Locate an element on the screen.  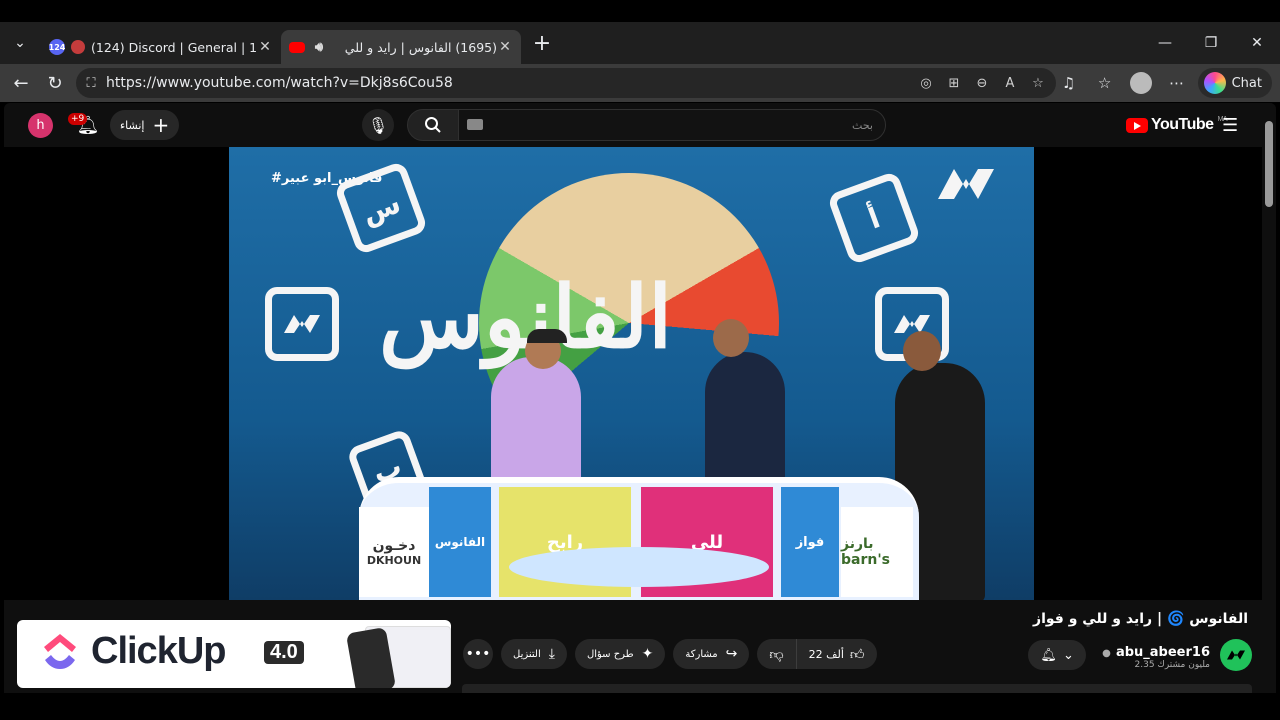
voice-search-icon: 🎙︎ is located at coordinates (378, 125).